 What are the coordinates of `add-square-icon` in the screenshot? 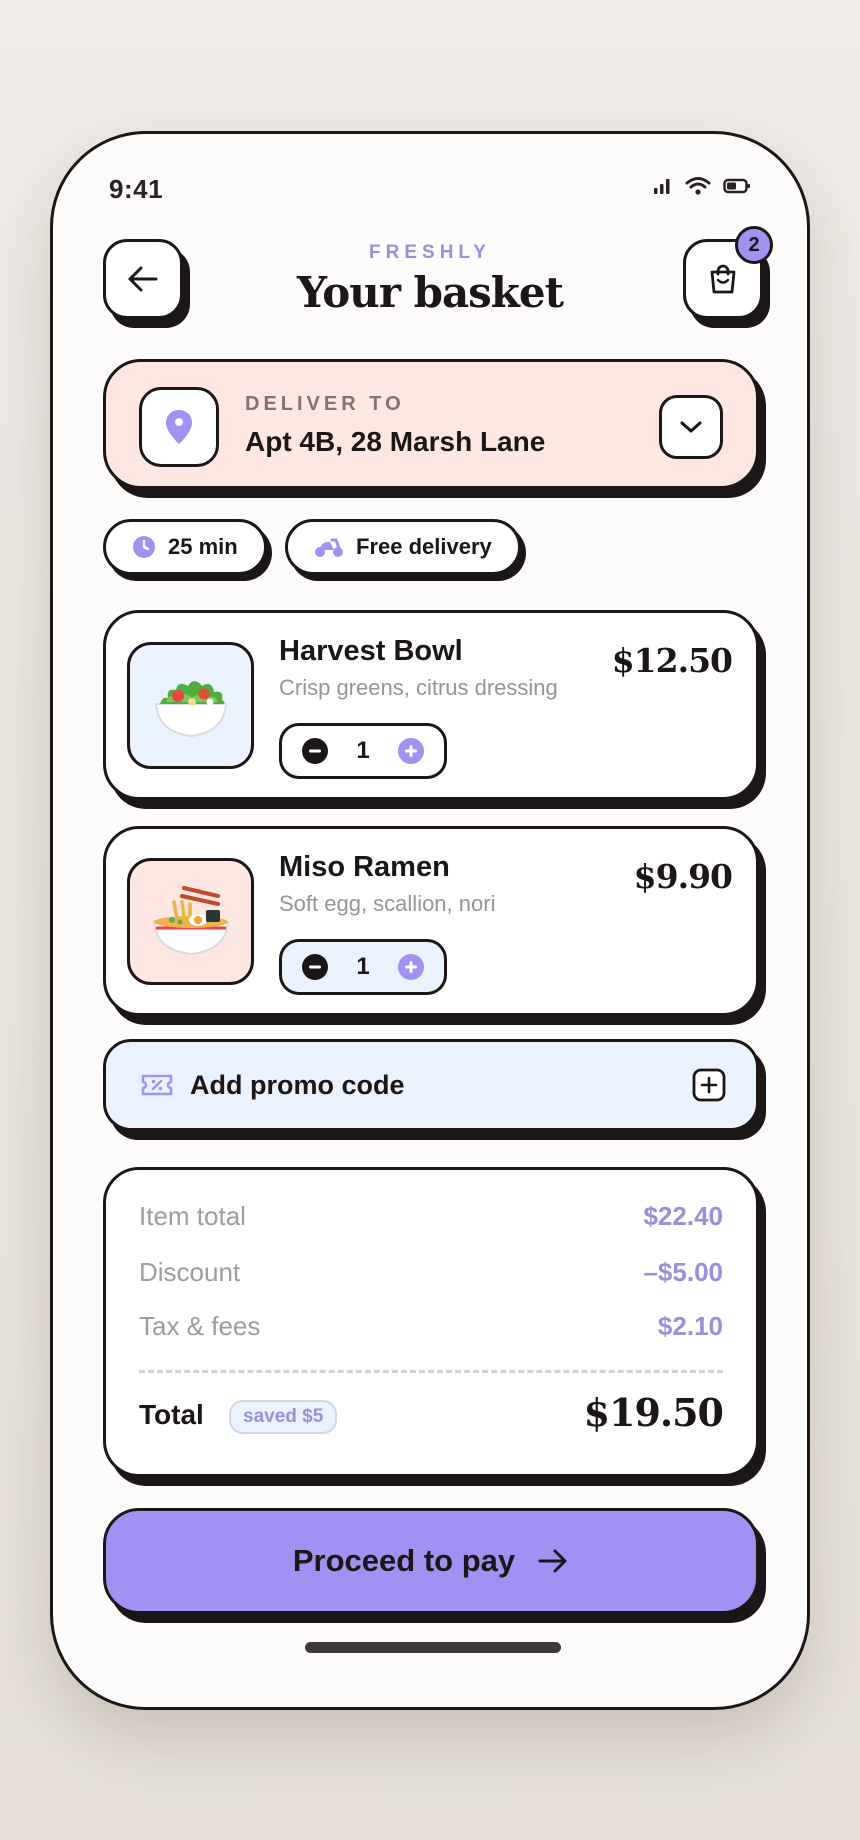 It's located at (709, 1085).